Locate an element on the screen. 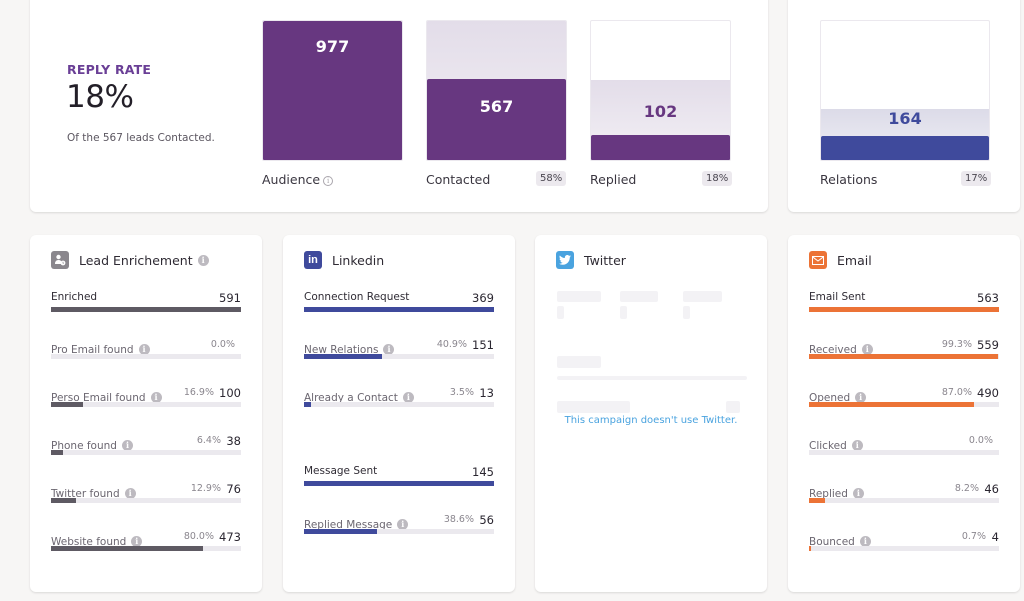  metric-row: Phone found i 6.4% 38 is located at coordinates (146, 449).